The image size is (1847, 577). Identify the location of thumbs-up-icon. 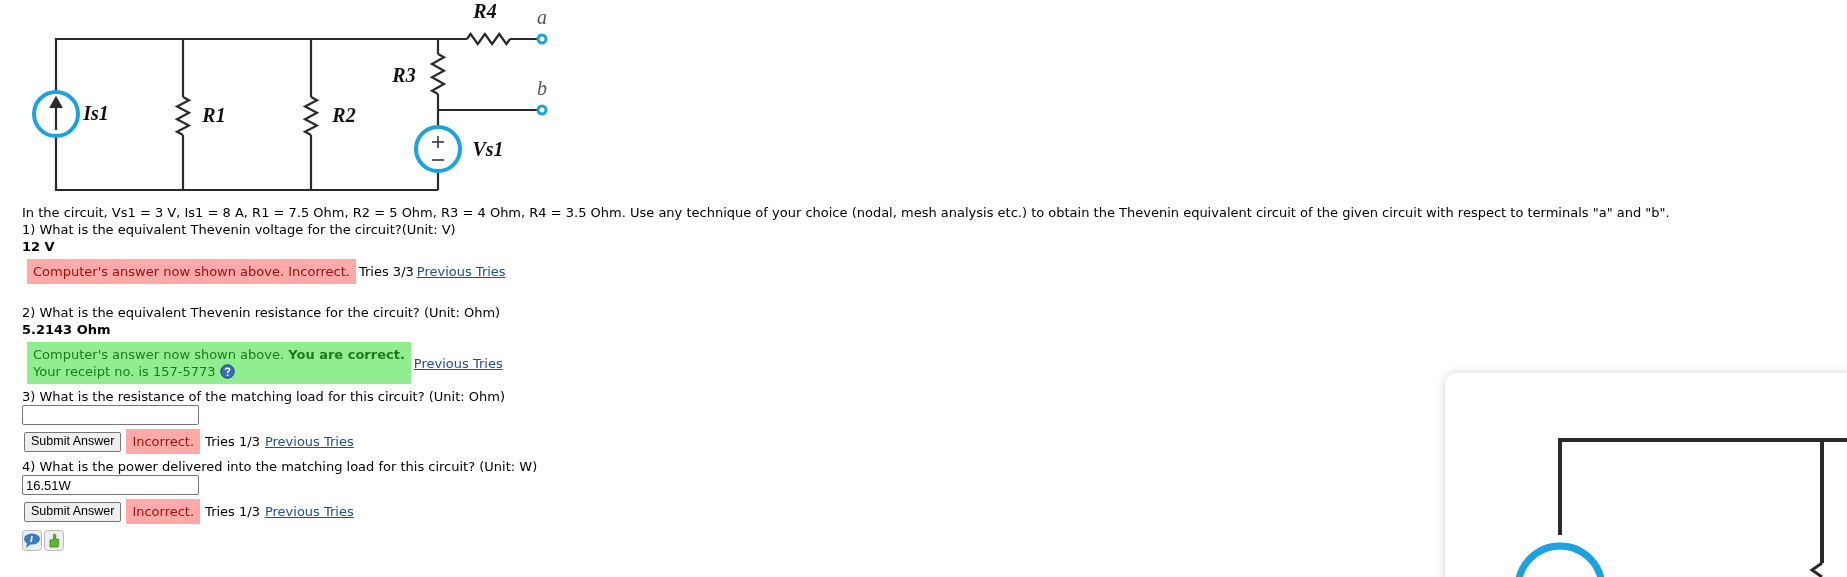
(54, 540).